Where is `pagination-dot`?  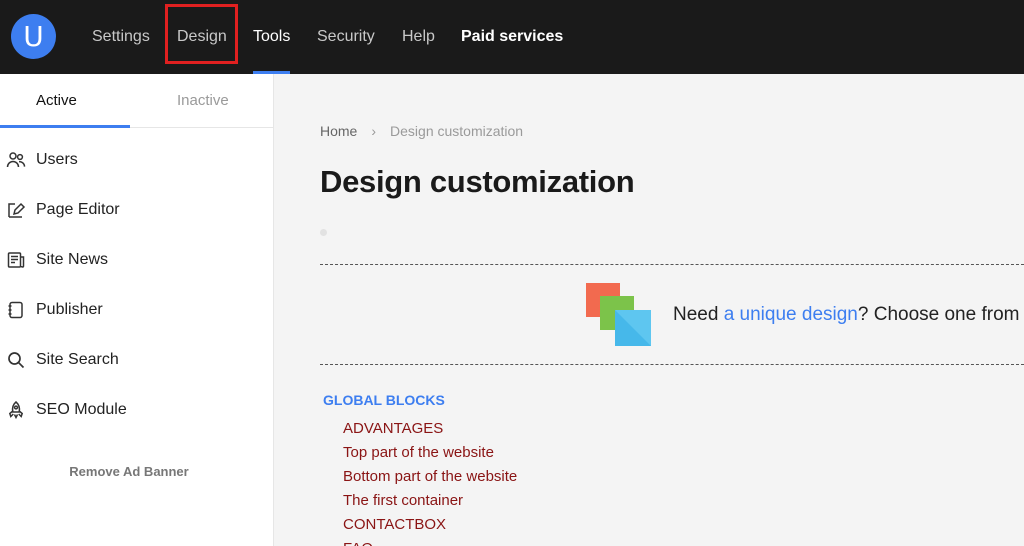 pagination-dot is located at coordinates (323, 232).